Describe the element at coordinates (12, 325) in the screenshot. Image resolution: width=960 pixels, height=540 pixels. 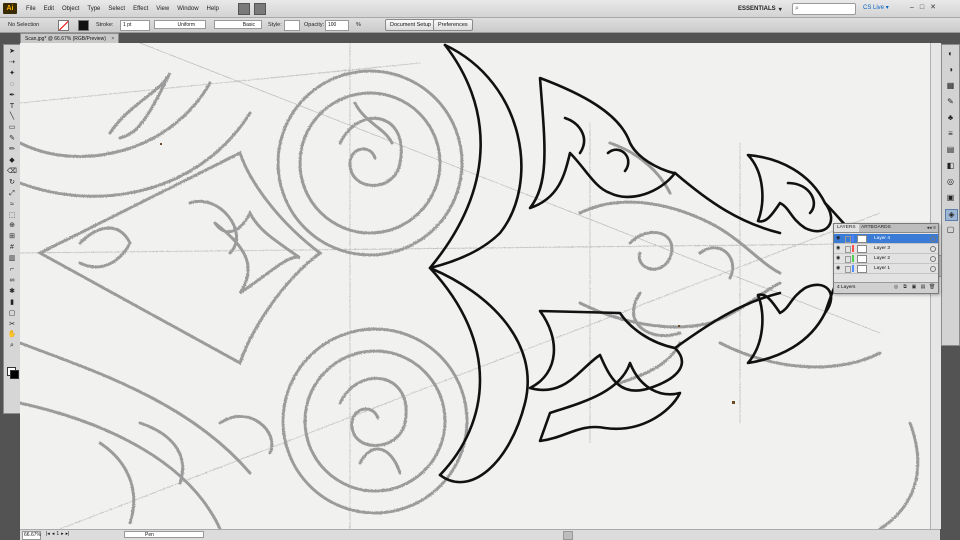
I see `slice-tool-icon: ✂` at that location.